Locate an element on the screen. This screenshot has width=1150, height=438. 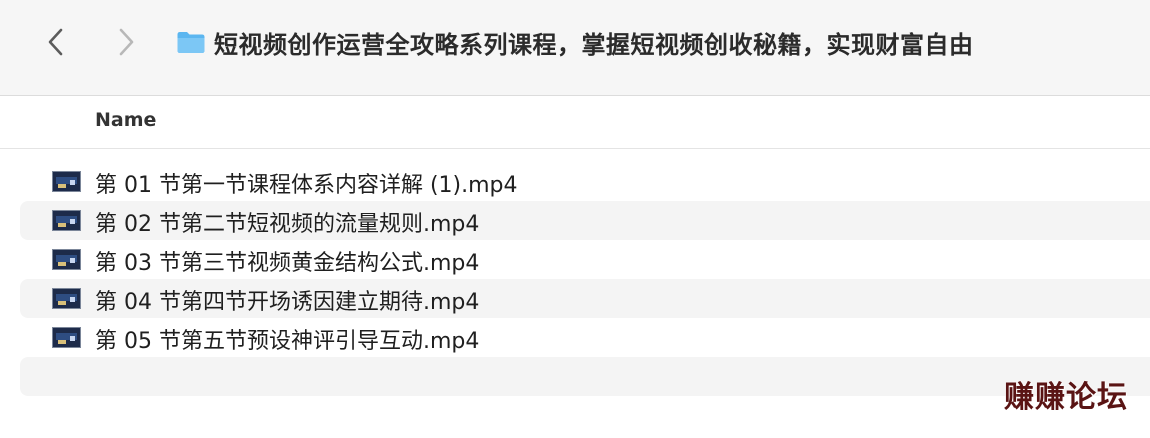
file-row: 第 03 节第三节视频黄金结构公式.mp4 is located at coordinates (585, 259).